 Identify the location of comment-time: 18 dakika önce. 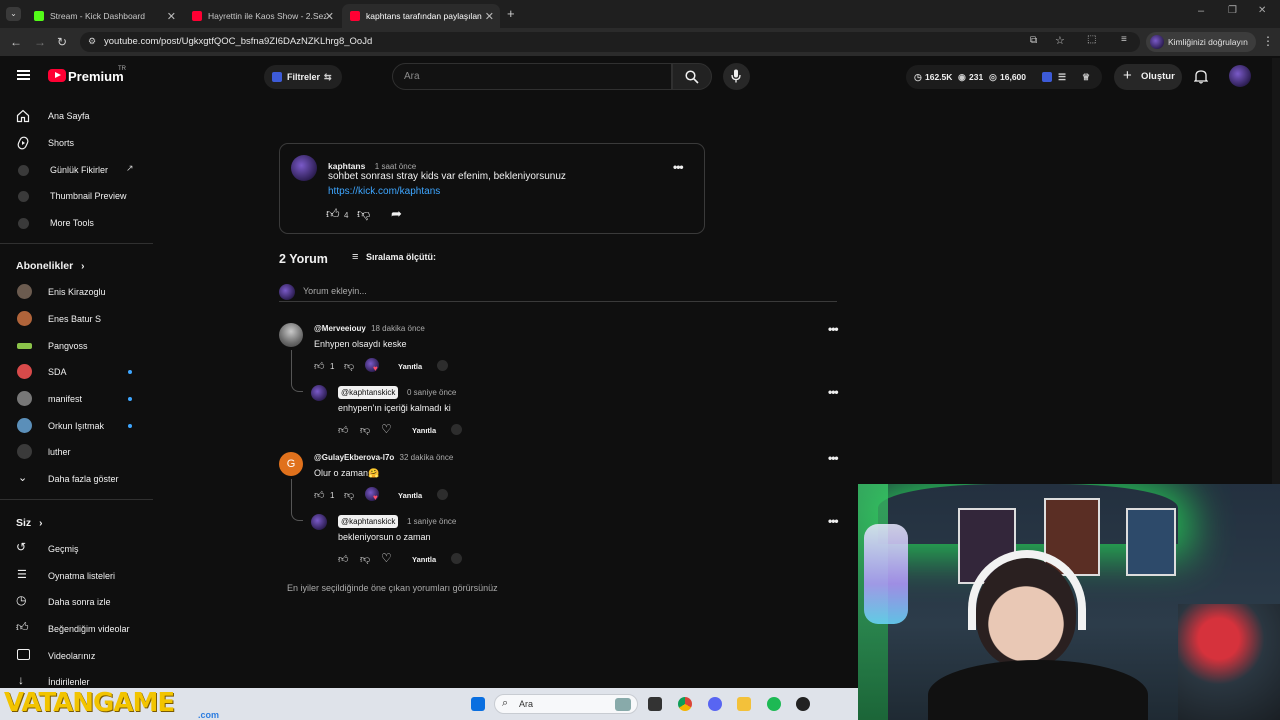
(398, 328).